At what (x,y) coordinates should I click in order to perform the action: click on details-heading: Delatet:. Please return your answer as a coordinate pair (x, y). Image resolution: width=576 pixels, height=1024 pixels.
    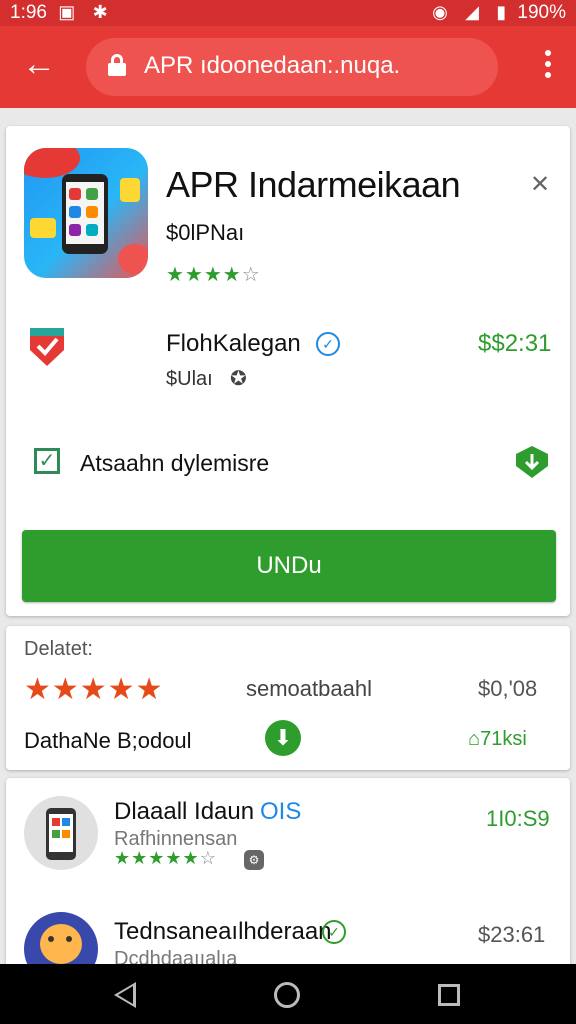
    Looking at the image, I should click on (58, 649).